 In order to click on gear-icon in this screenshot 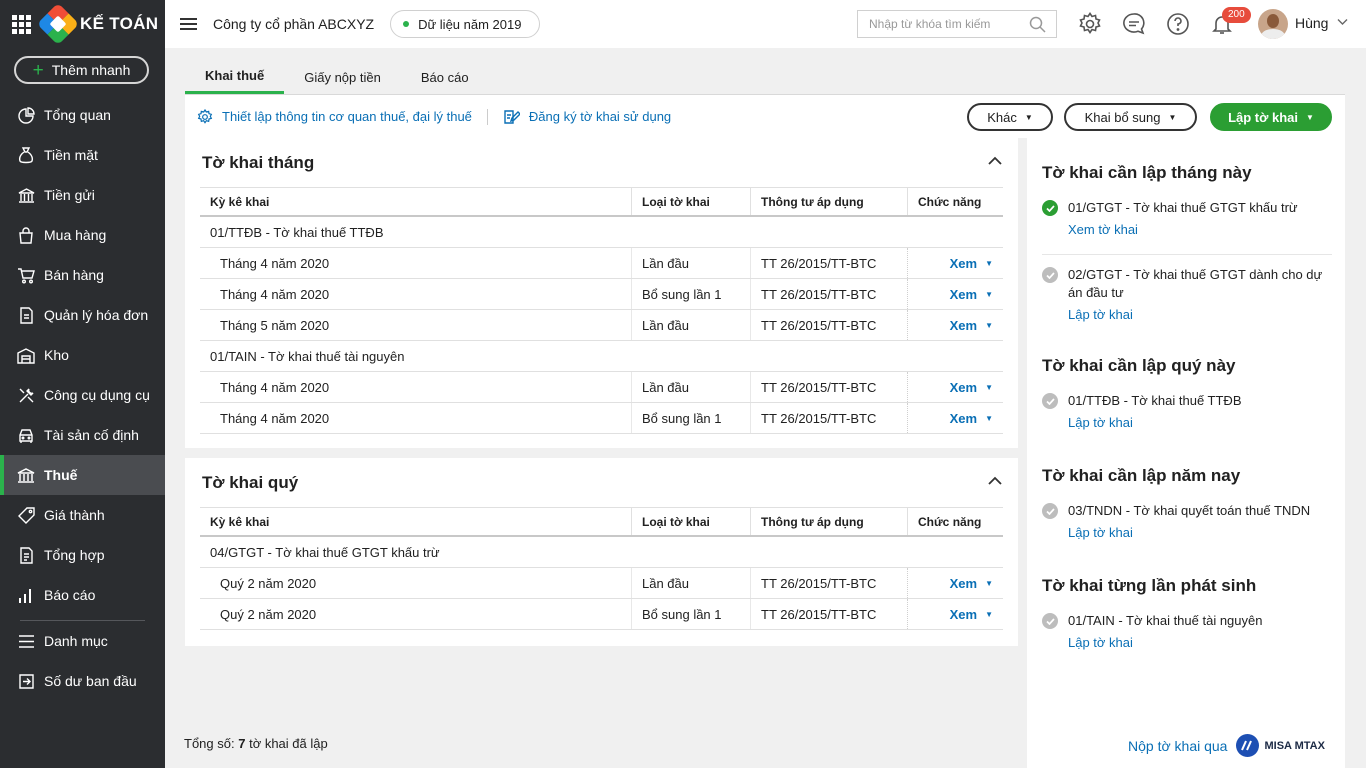, I will do `click(1090, 24)`.